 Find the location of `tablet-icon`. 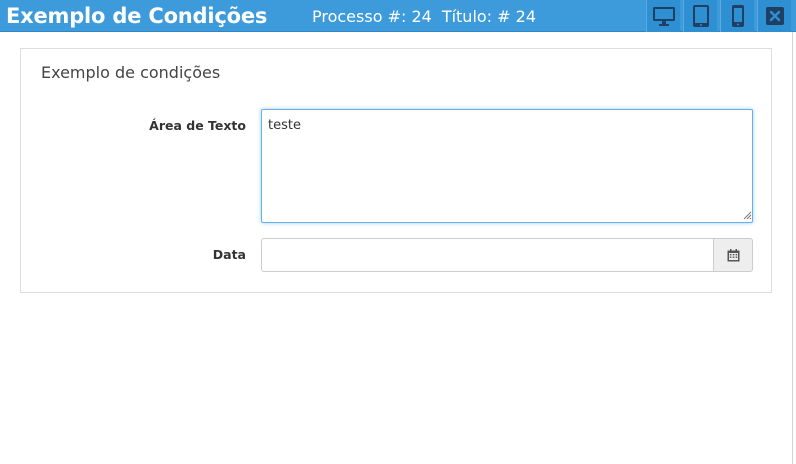

tablet-icon is located at coordinates (700, 16).